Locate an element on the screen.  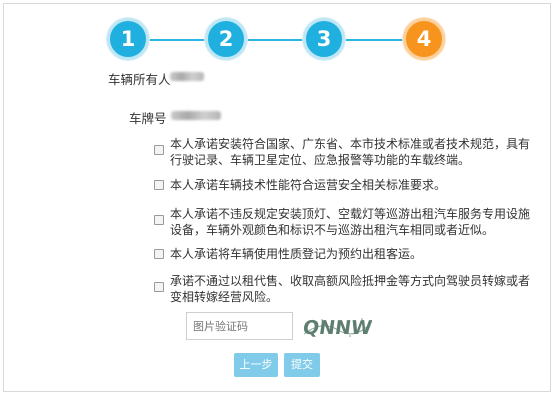
owner-label: 车辆所有人 is located at coordinates (139, 79).